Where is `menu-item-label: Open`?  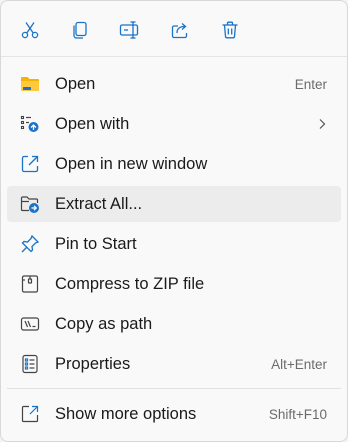
menu-item-label: Open is located at coordinates (75, 83).